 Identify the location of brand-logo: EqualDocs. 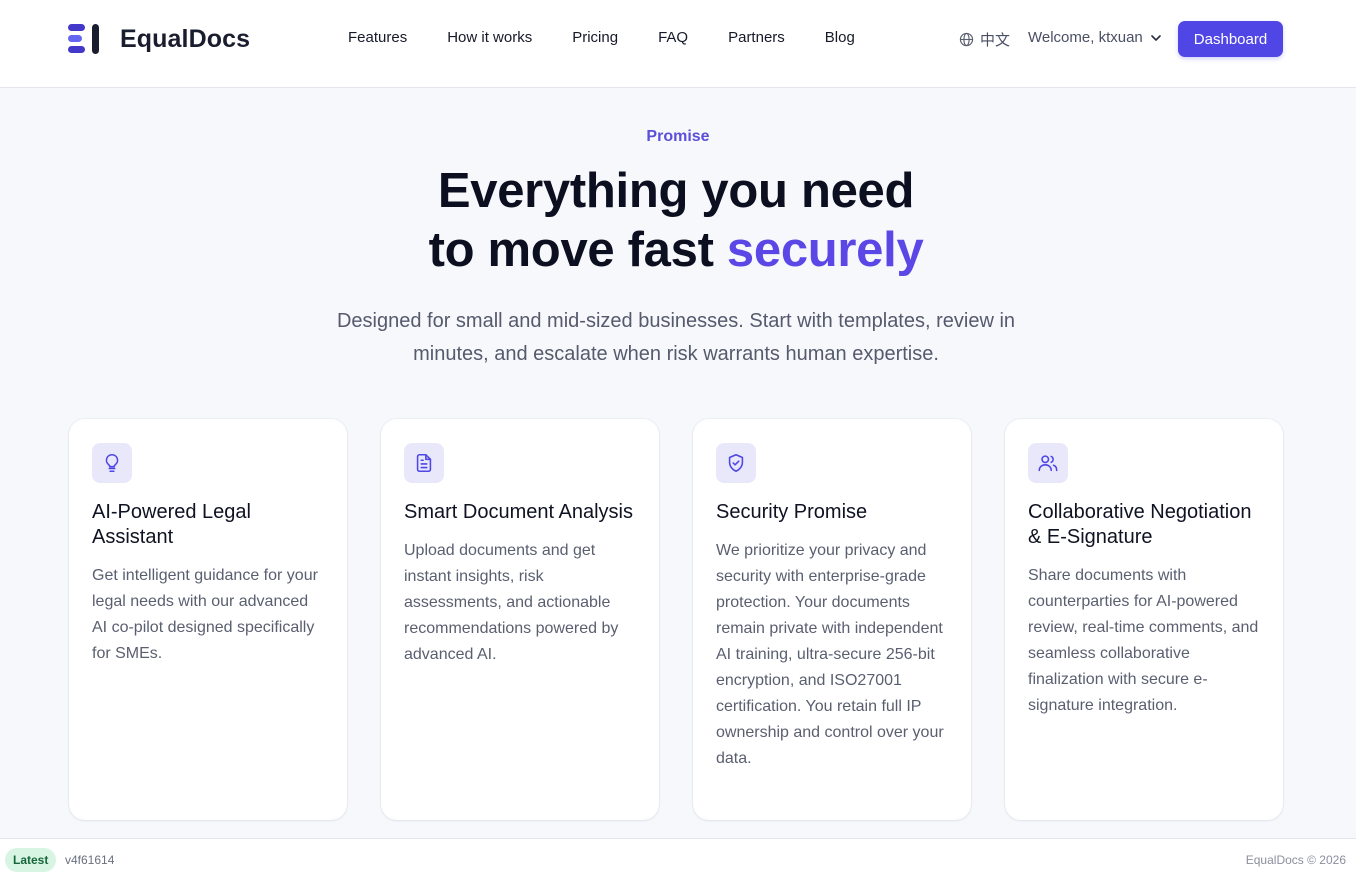
(158, 39).